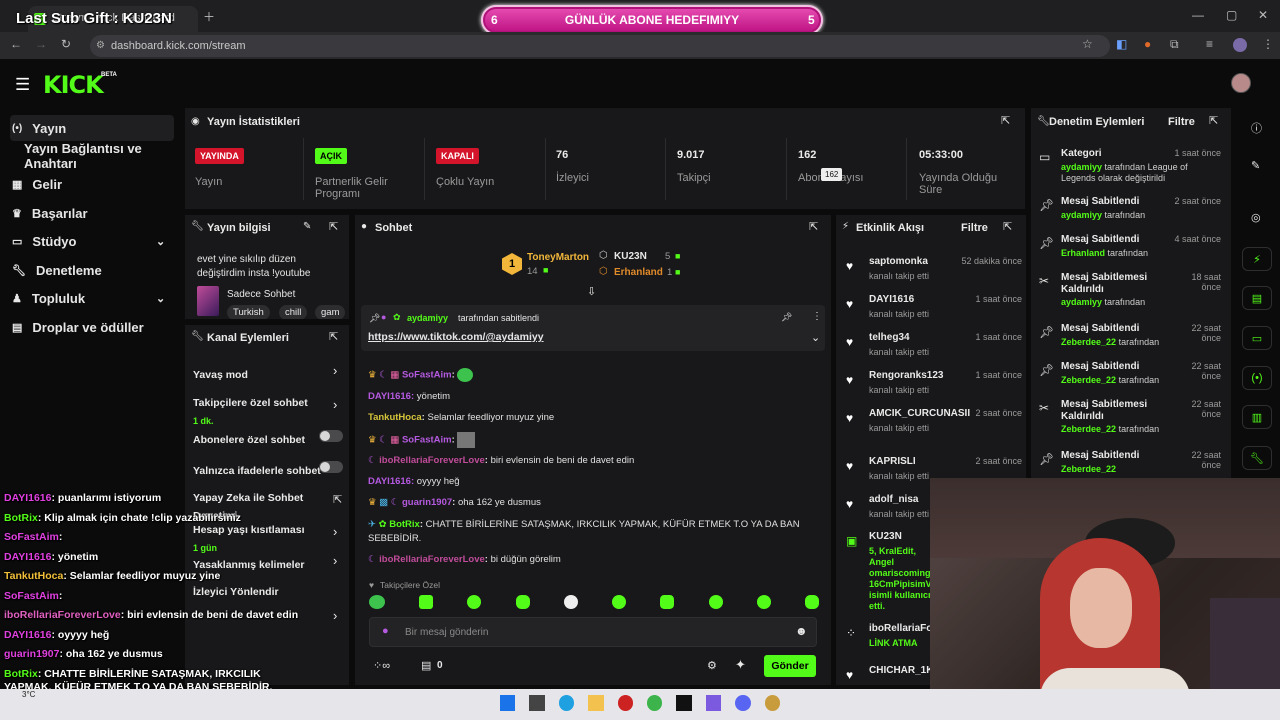  What do you see at coordinates (22, 85) in the screenshot?
I see `hamburger-menu-icon: ☰` at bounding box center [22, 85].